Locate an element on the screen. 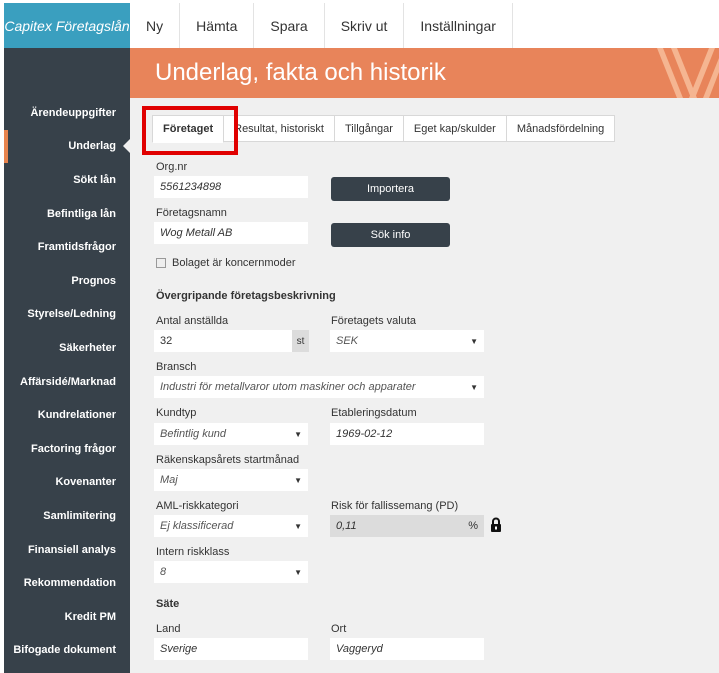 Image resolution: width=719 pixels, height=673 pixels. highlight-box is located at coordinates (190, 130).